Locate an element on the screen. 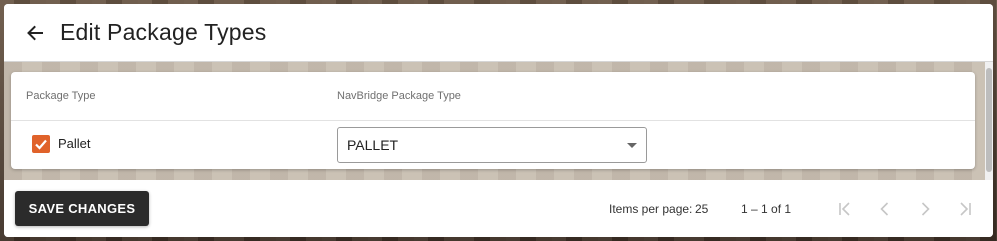 This screenshot has width=997, height=241. arrow-left-icon is located at coordinates (35, 33).